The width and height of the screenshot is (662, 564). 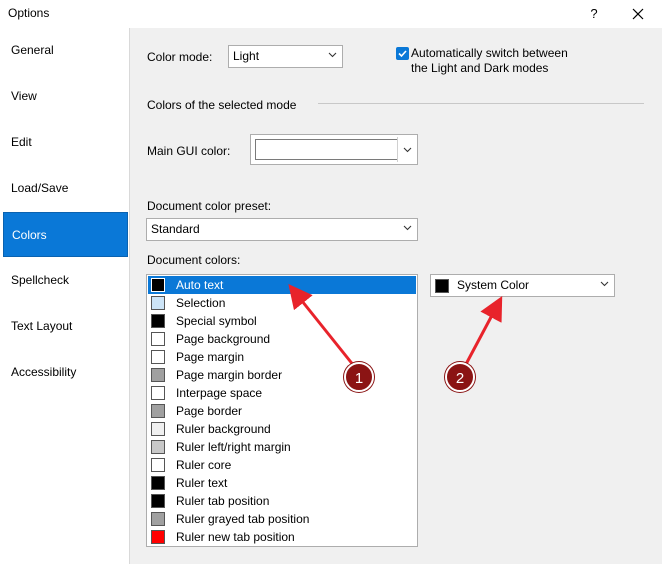 I want to click on main-gui-color-picker, so click(x=334, y=149).